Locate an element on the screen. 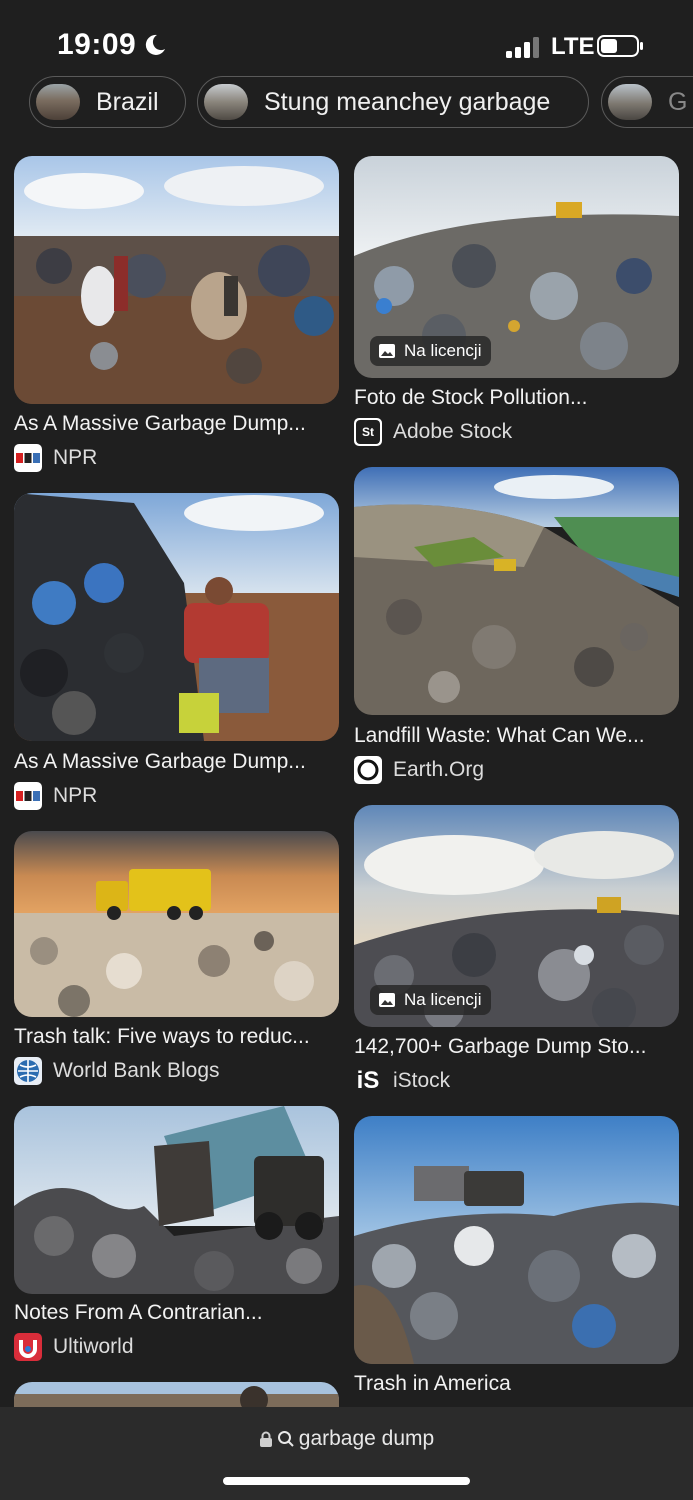 This screenshot has height=1500, width=693. chip-label: Brazil is located at coordinates (127, 101).